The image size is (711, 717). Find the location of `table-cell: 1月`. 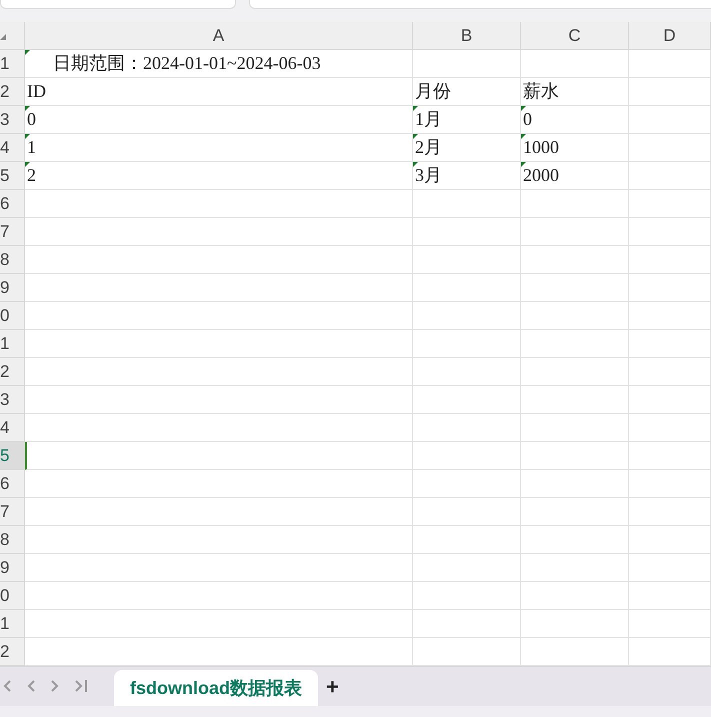

table-cell: 1月 is located at coordinates (467, 120).